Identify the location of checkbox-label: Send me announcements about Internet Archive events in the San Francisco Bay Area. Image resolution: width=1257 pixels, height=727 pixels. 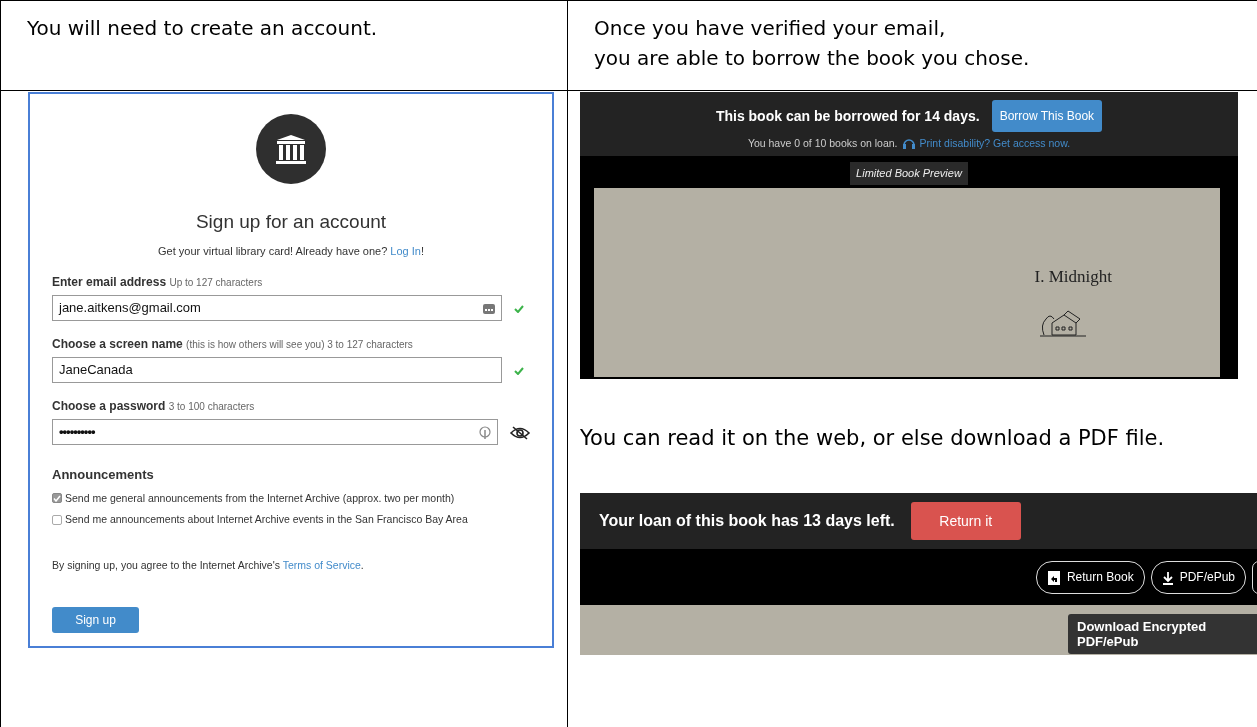
(266, 520).